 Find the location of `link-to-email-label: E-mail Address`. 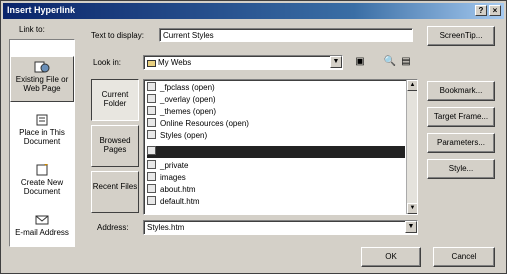

link-to-email-label: E-mail Address is located at coordinates (42, 232).